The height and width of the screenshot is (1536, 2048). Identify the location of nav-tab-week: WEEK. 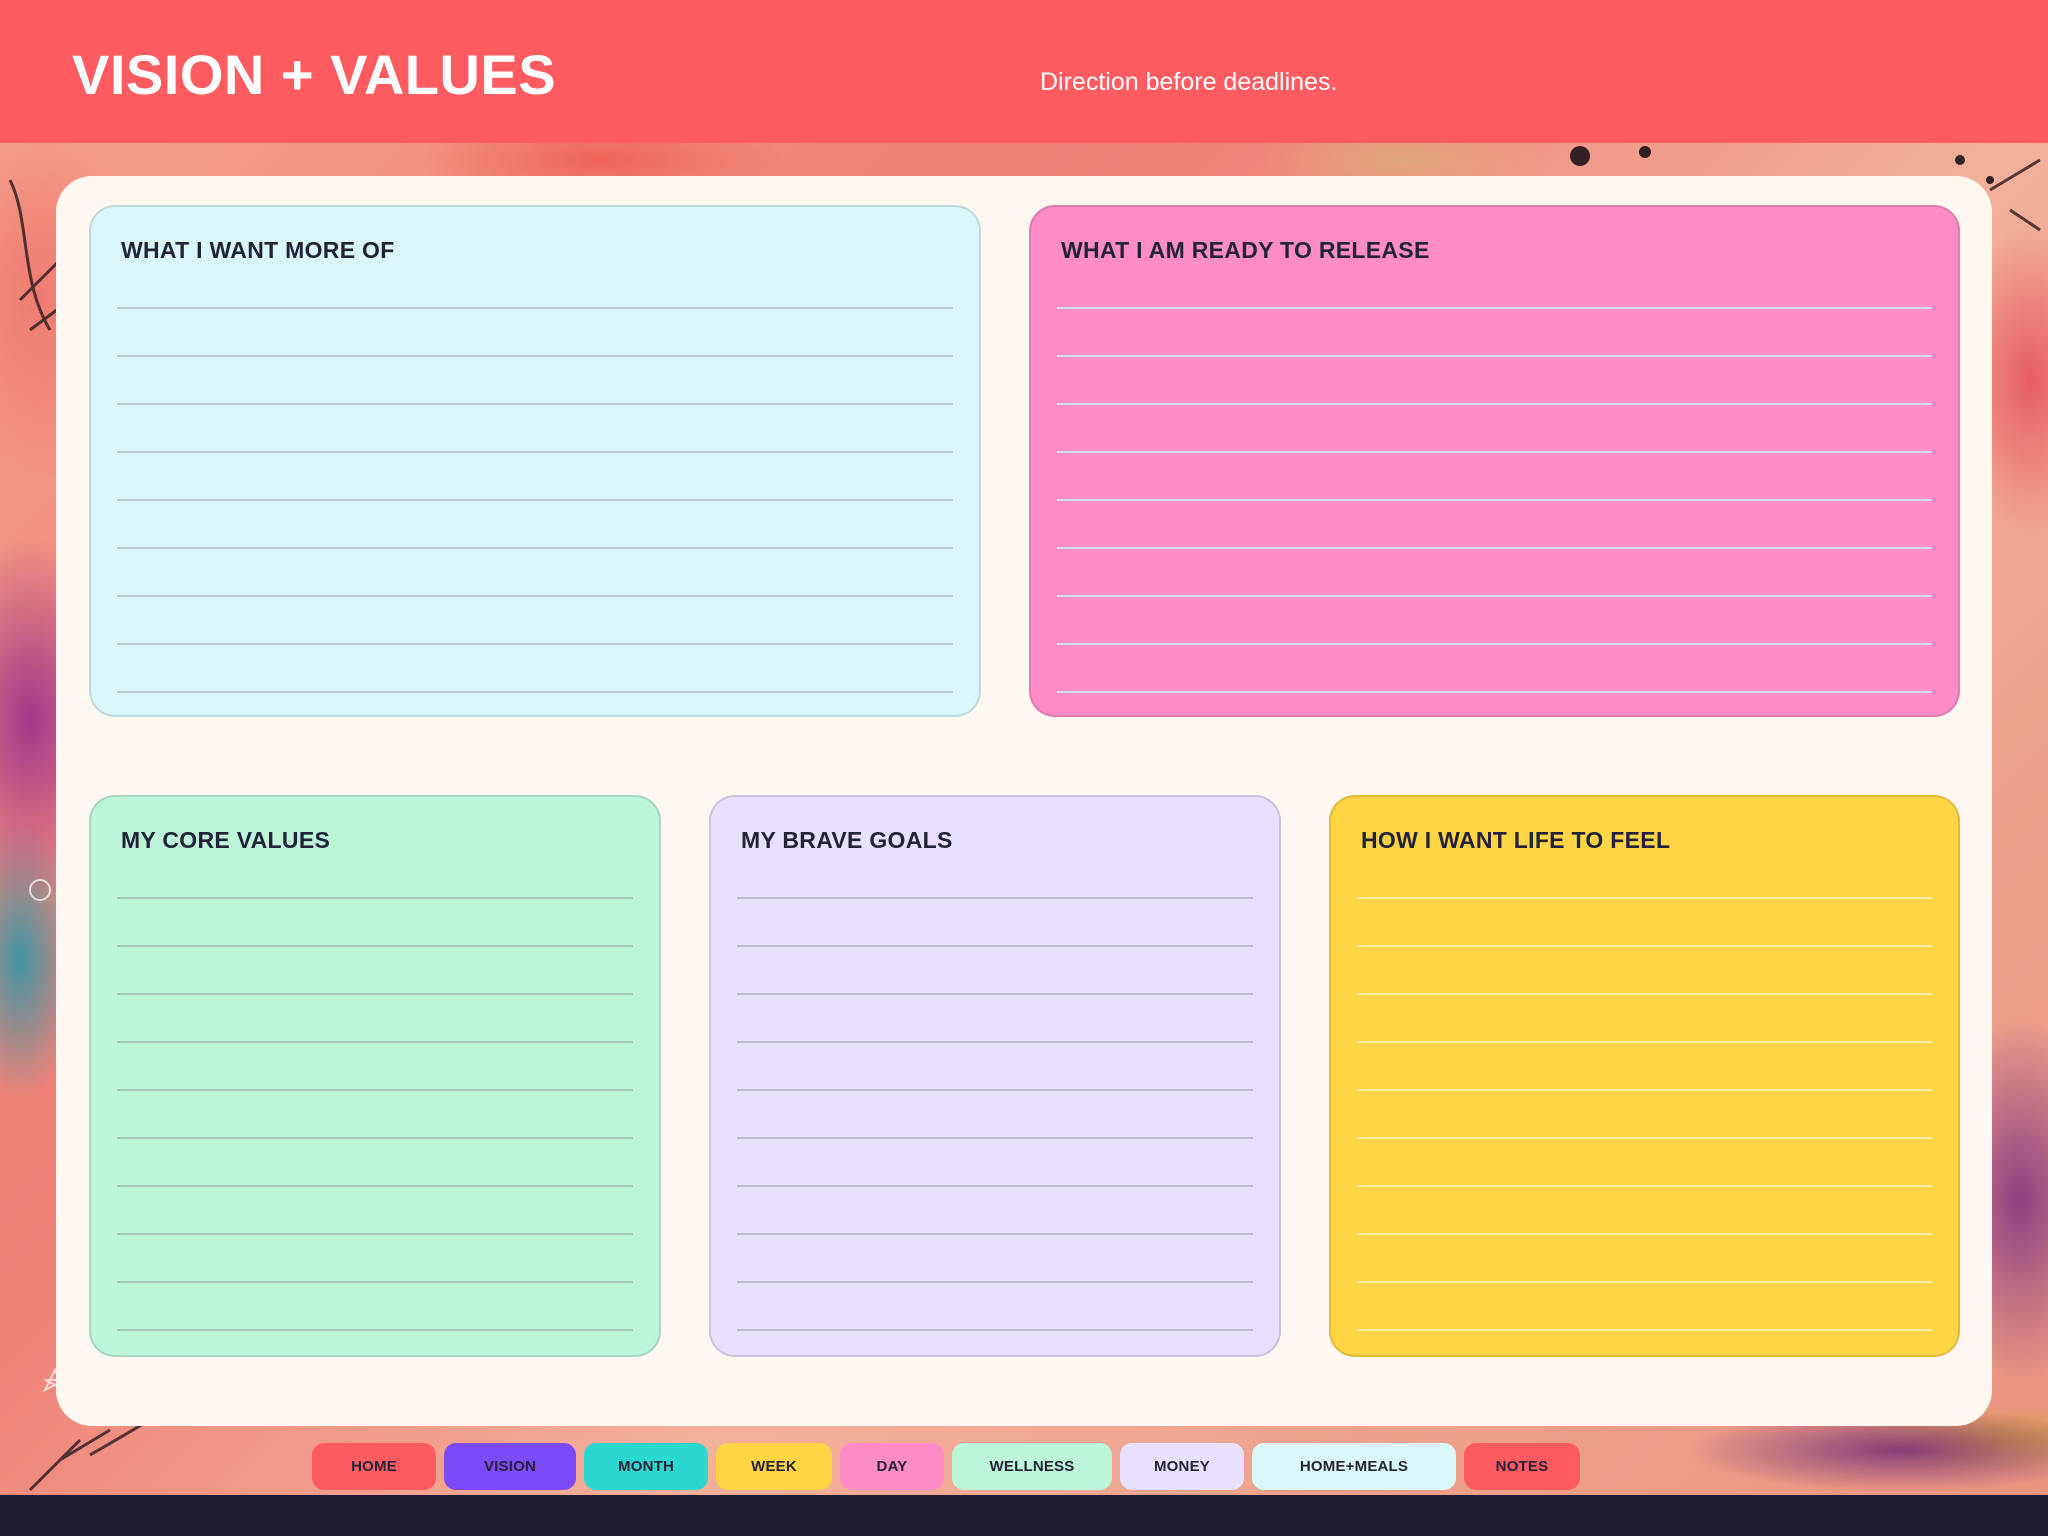
(774, 1466).